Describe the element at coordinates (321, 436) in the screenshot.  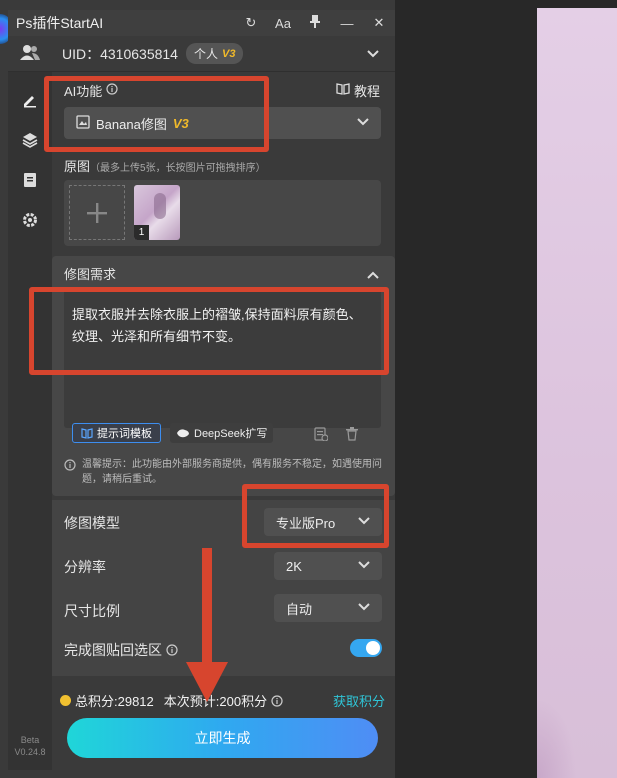
I see `history-icon` at that location.